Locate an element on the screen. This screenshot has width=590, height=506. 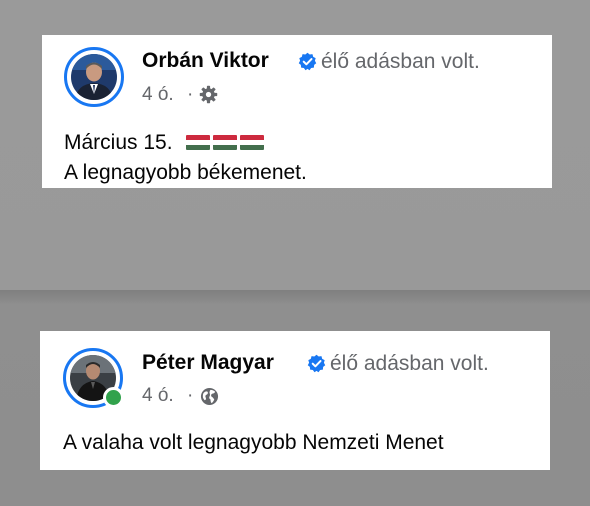
post-text-line-1: Március 15. is located at coordinates (164, 143).